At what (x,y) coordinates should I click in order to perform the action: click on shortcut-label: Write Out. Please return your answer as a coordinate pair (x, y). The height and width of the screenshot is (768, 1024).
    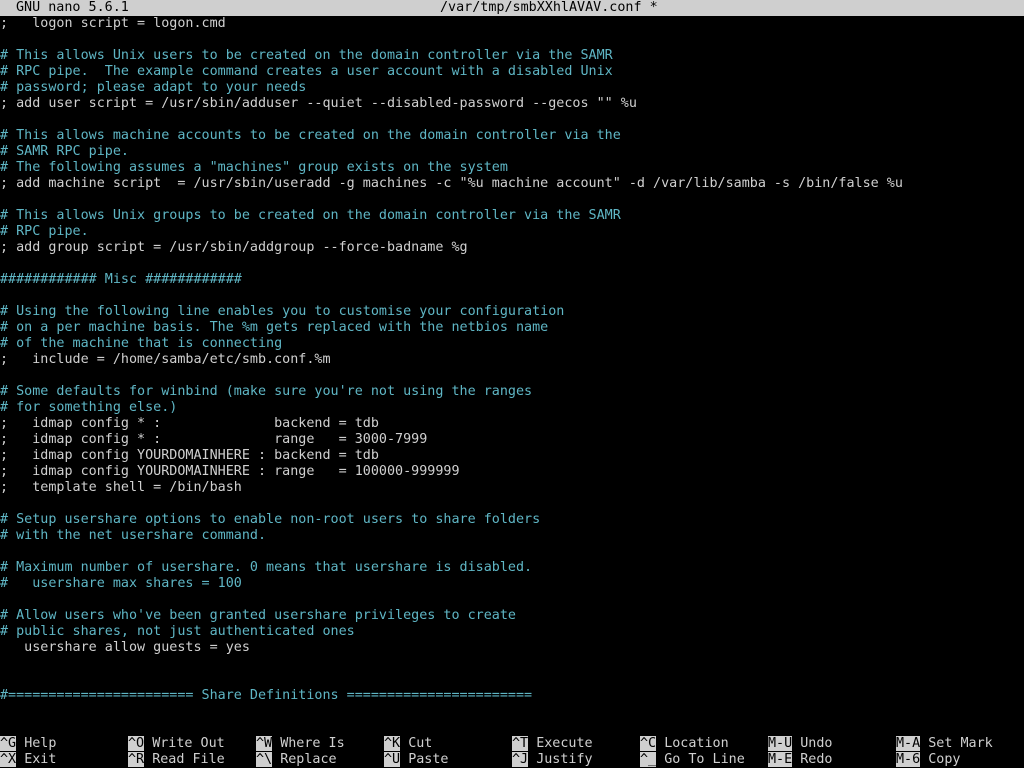
    Looking at the image, I should click on (188, 743).